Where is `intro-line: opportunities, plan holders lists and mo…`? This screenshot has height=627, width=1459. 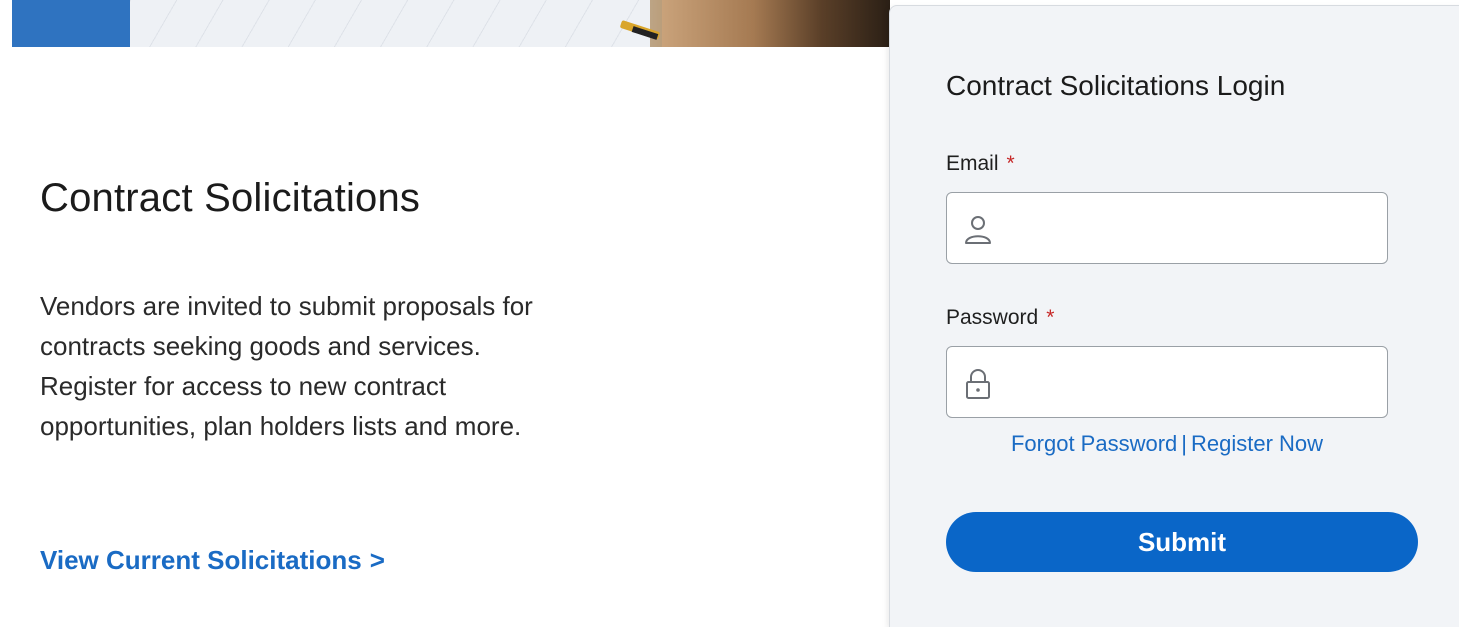
intro-line: opportunities, plan holders lists and mo… is located at coordinates (281, 426).